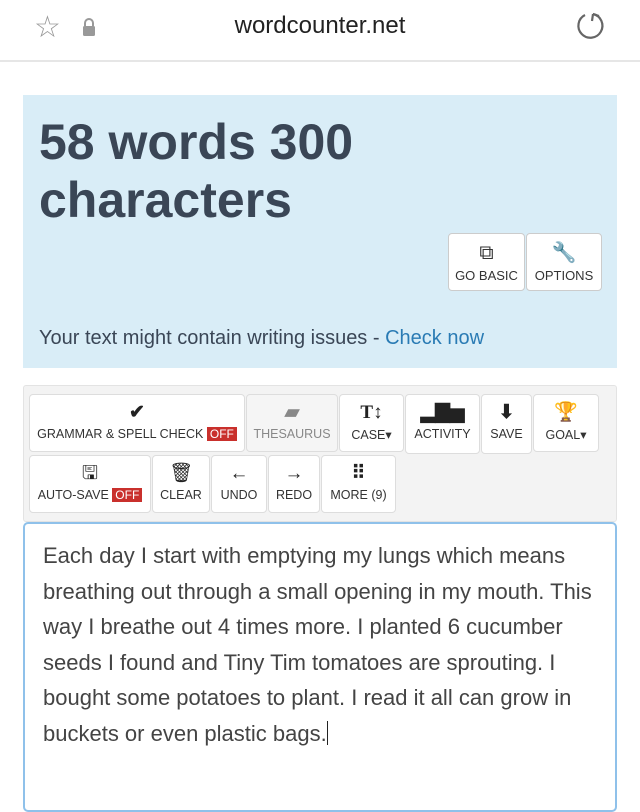  I want to click on auto-save-button: 🖫 AUTO-SAVE OFF, so click(90, 484).